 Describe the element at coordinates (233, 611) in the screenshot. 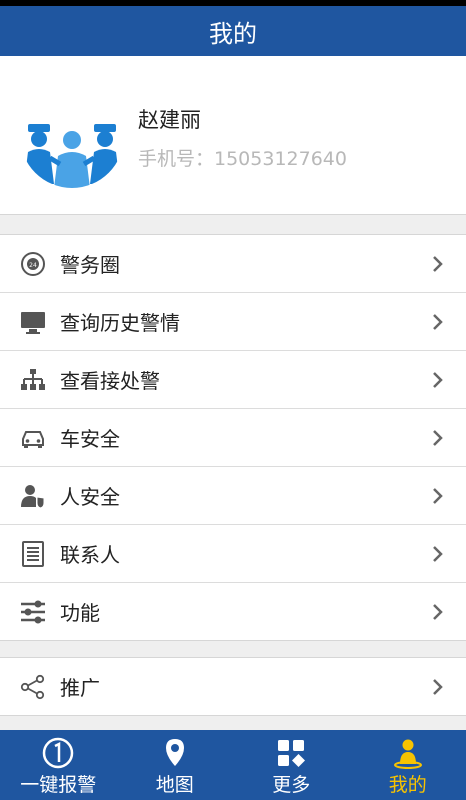

I see `menu-item-functions: 功能` at that location.